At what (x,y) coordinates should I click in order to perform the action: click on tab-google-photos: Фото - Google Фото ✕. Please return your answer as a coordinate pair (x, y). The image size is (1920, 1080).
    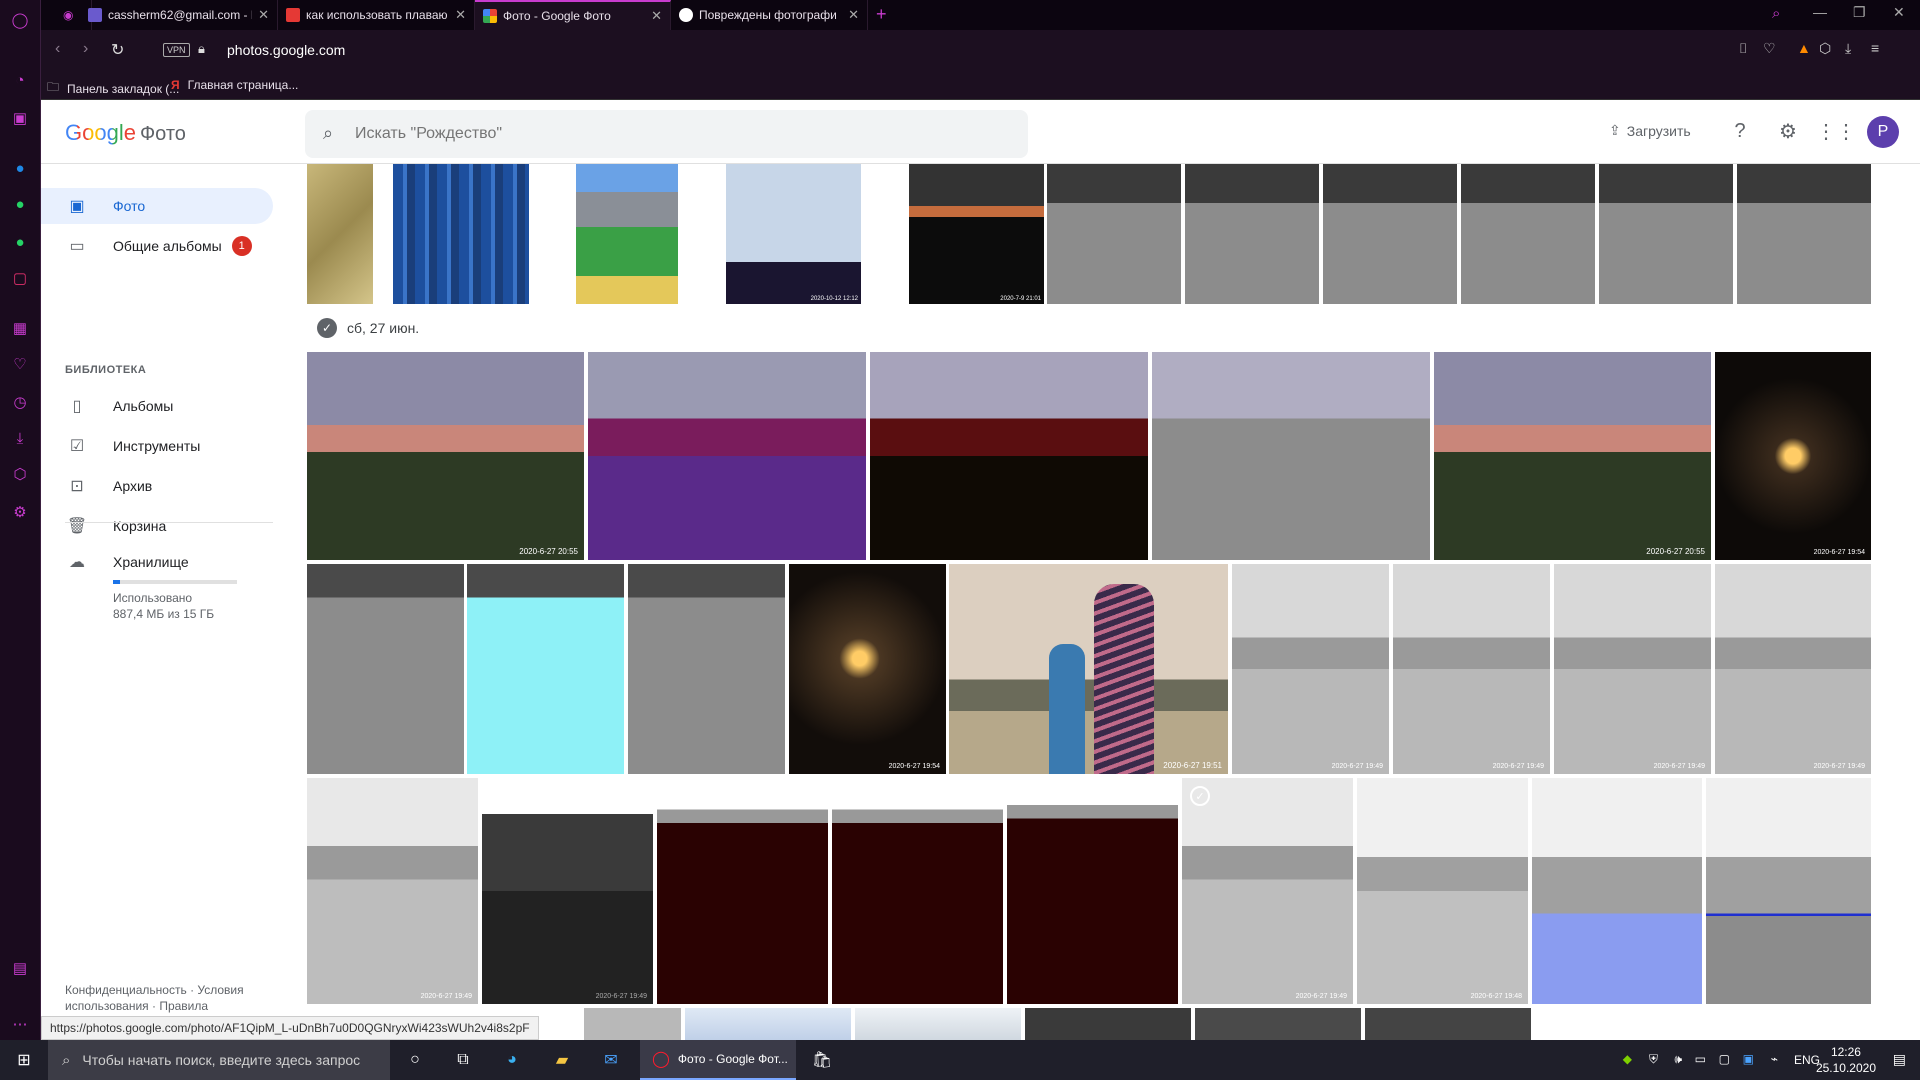
    Looking at the image, I should click on (573, 15).